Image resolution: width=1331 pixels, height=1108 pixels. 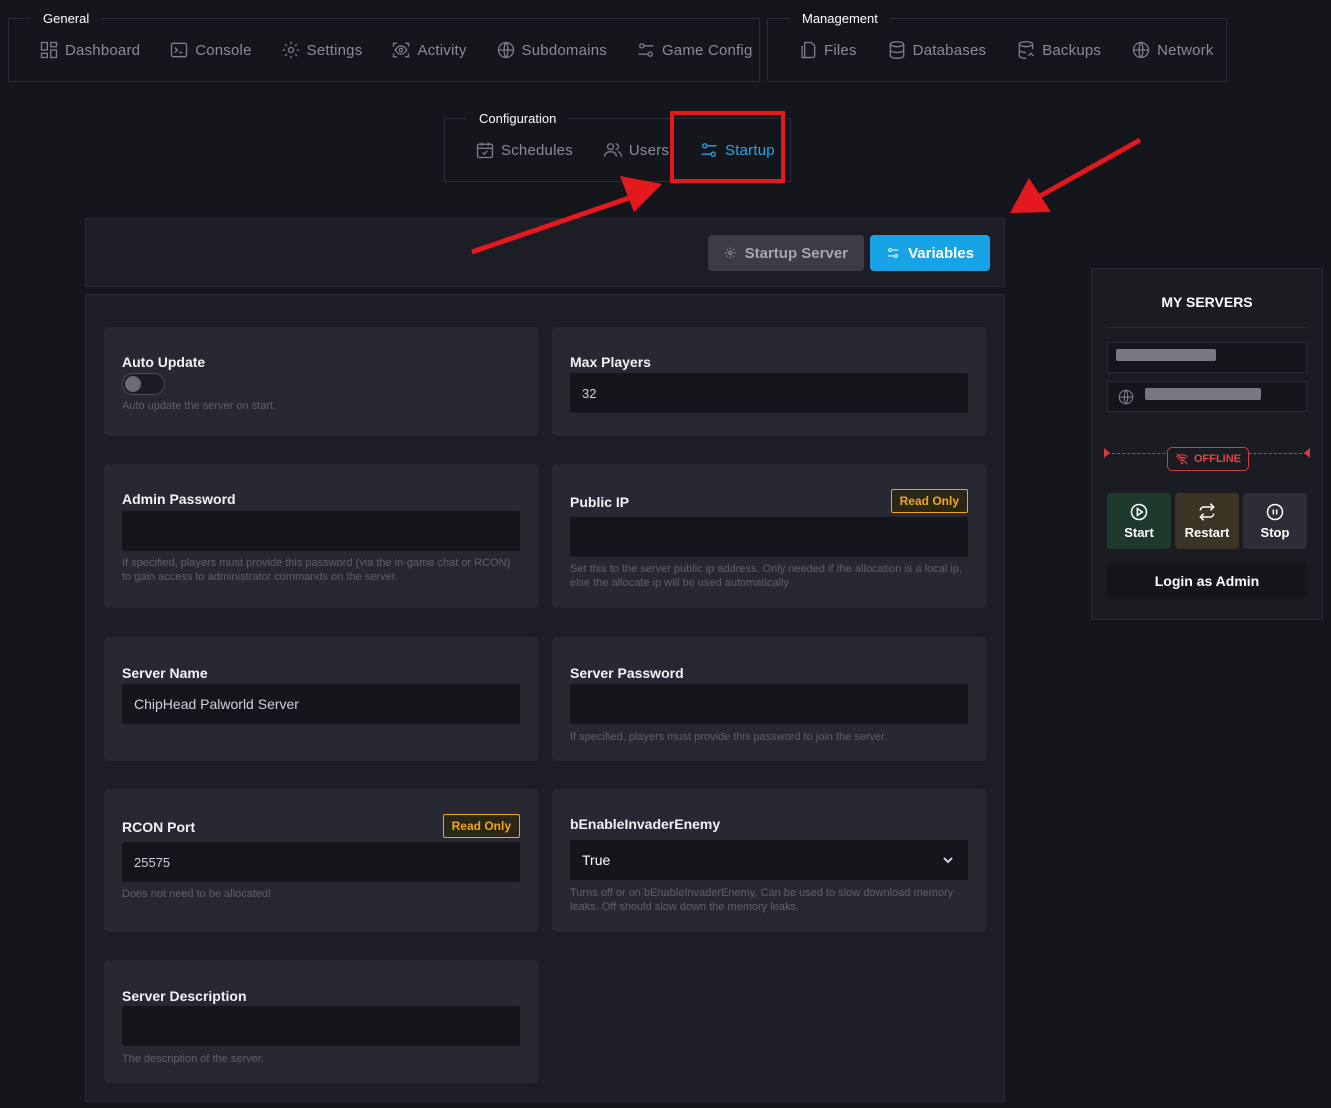 What do you see at coordinates (1275, 532) in the screenshot?
I see `stop-label: Stop` at bounding box center [1275, 532].